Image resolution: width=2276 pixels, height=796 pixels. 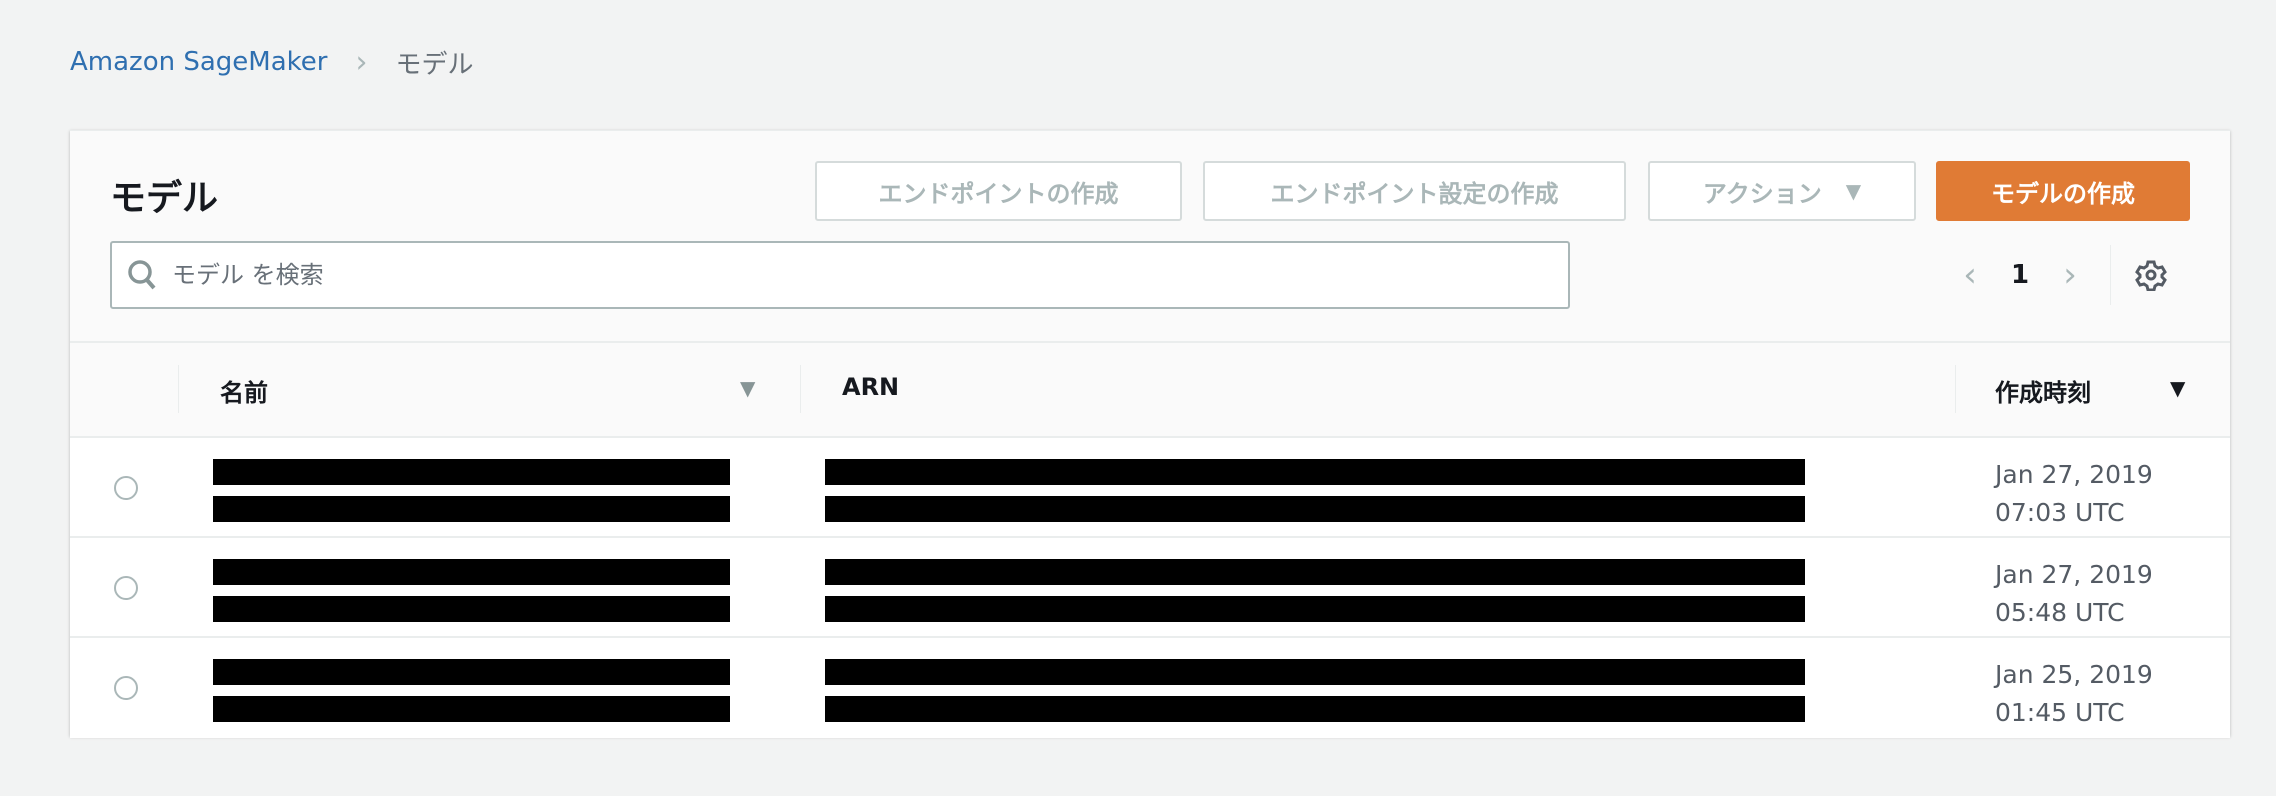 What do you see at coordinates (2063, 191) in the screenshot?
I see `create-model-button: モデルの作成` at bounding box center [2063, 191].